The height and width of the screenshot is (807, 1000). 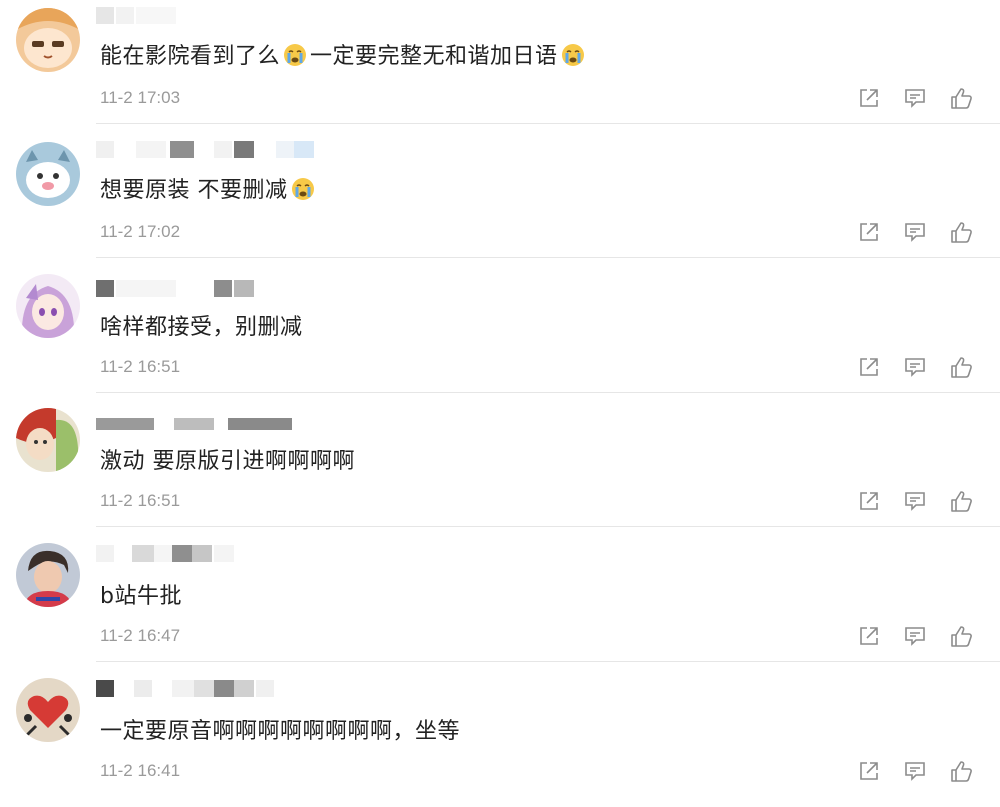 What do you see at coordinates (140, 97) in the screenshot?
I see `comment-timestamp: 11-2 17:03` at bounding box center [140, 97].